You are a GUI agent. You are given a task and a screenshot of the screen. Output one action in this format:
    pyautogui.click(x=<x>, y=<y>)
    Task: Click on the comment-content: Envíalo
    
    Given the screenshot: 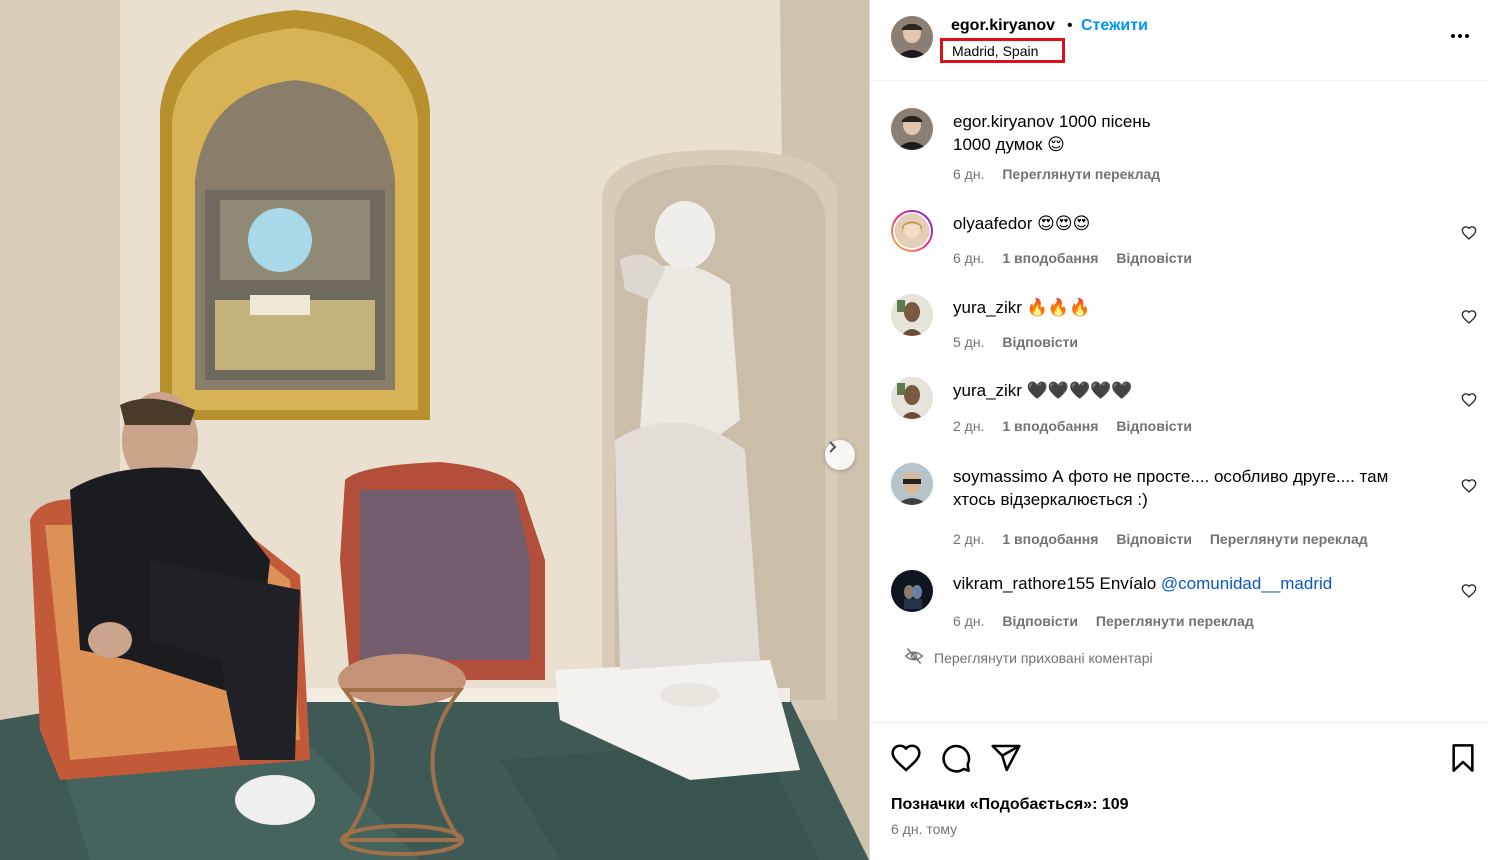 What is the action you would take?
    pyautogui.click(x=1128, y=583)
    